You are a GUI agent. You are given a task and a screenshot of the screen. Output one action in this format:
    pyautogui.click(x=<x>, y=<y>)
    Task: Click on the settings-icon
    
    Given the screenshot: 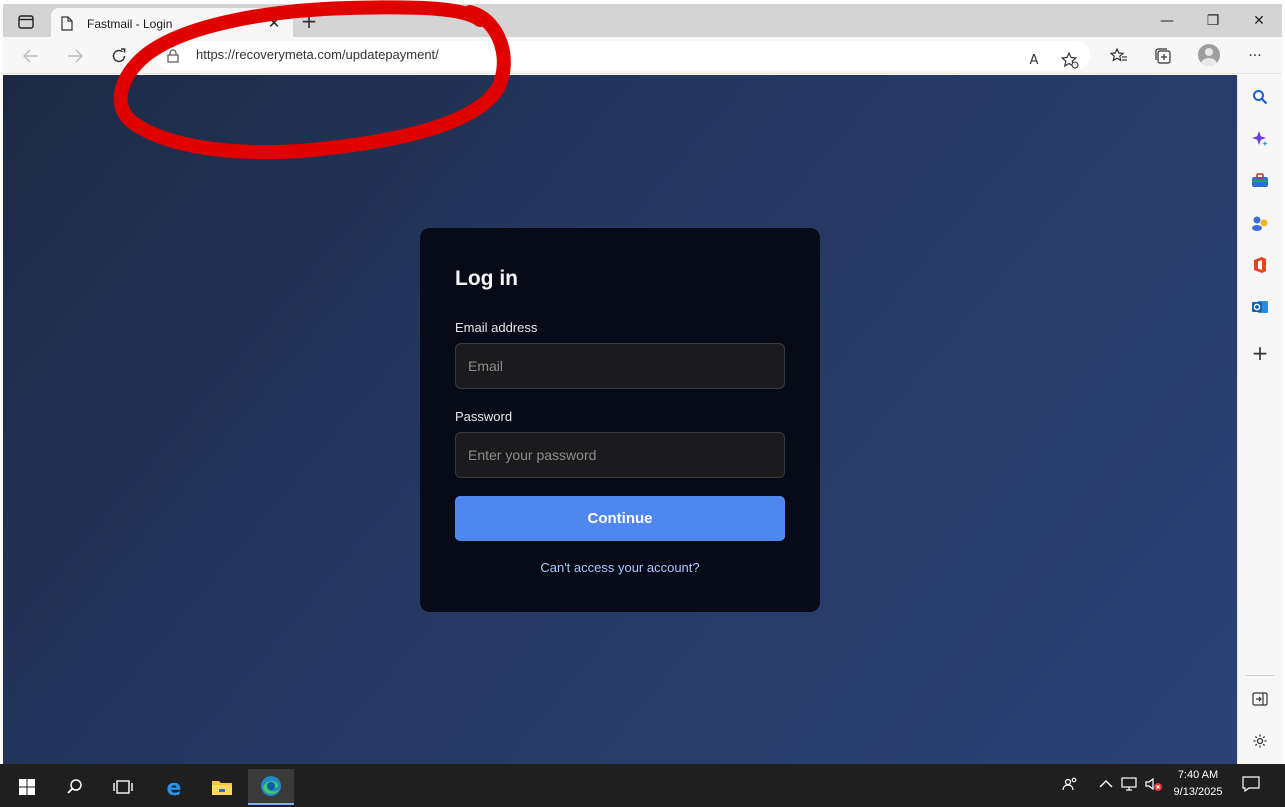 What is the action you would take?
    pyautogui.click(x=1260, y=741)
    